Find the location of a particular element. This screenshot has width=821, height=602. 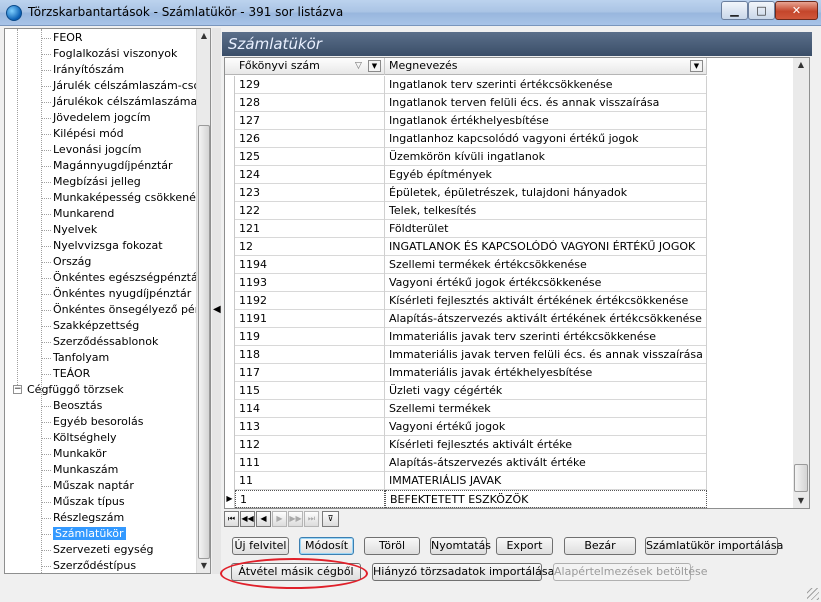

cell-name: Üzemkörön kívüli ingatlanok is located at coordinates (546, 157).